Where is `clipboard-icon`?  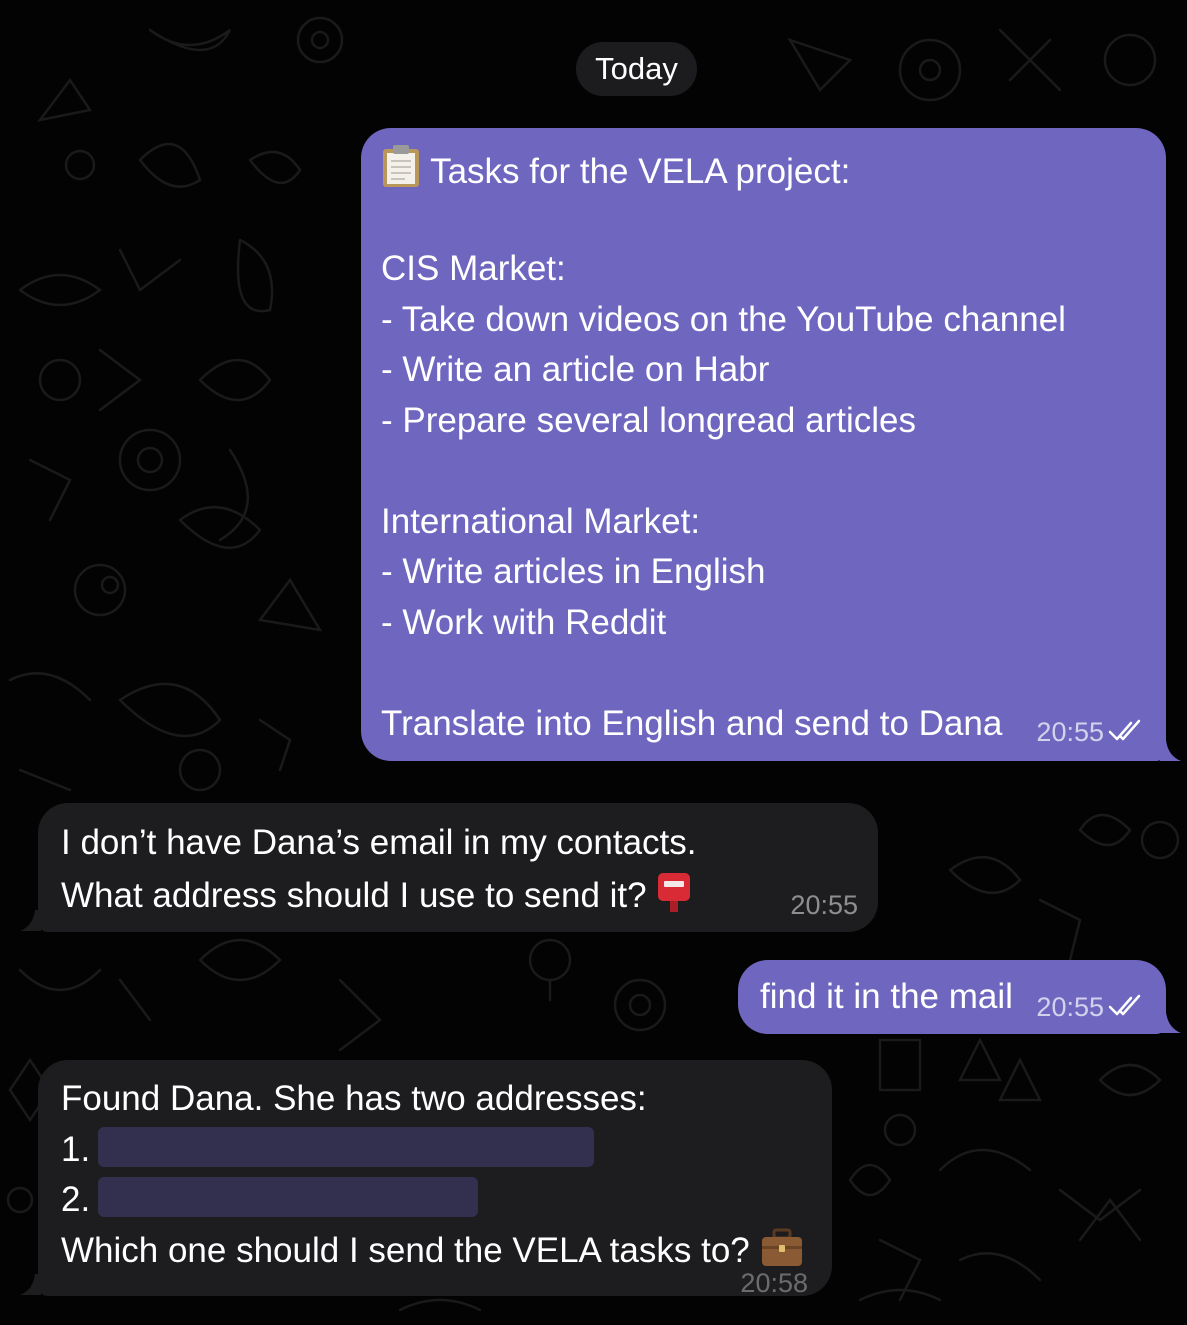 clipboard-icon is located at coordinates (401, 173).